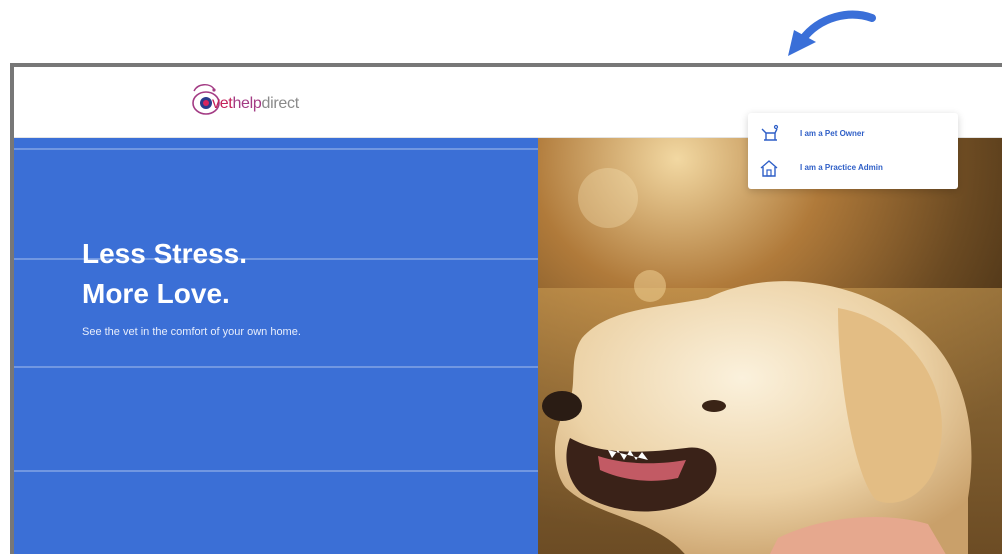 The height and width of the screenshot is (554, 1002). I want to click on logo-direct: direct, so click(280, 103).